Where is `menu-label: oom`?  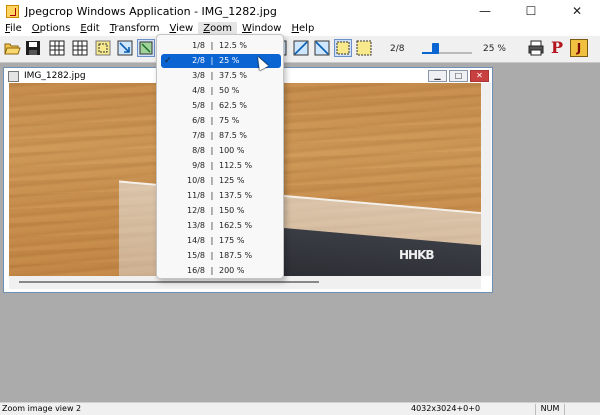 menu-label: oom is located at coordinates (221, 28).